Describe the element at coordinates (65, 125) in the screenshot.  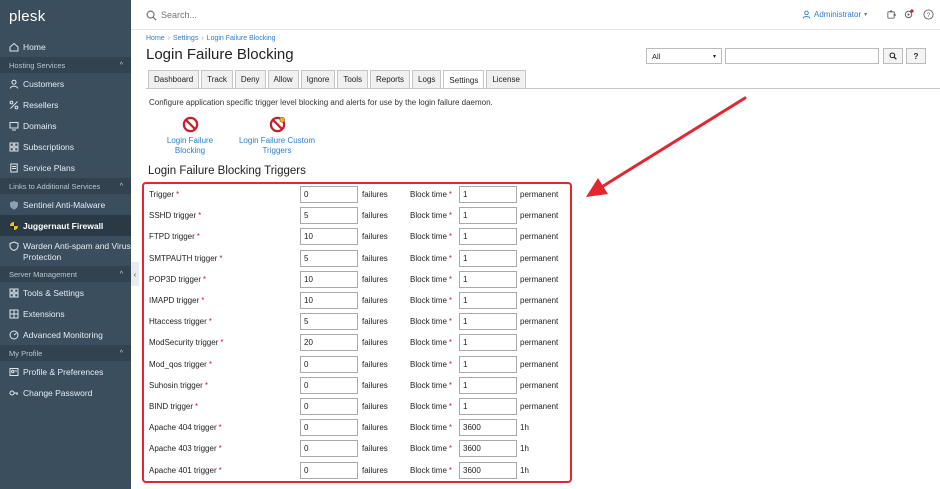
I see `sidebar-item-domains: Domains` at that location.